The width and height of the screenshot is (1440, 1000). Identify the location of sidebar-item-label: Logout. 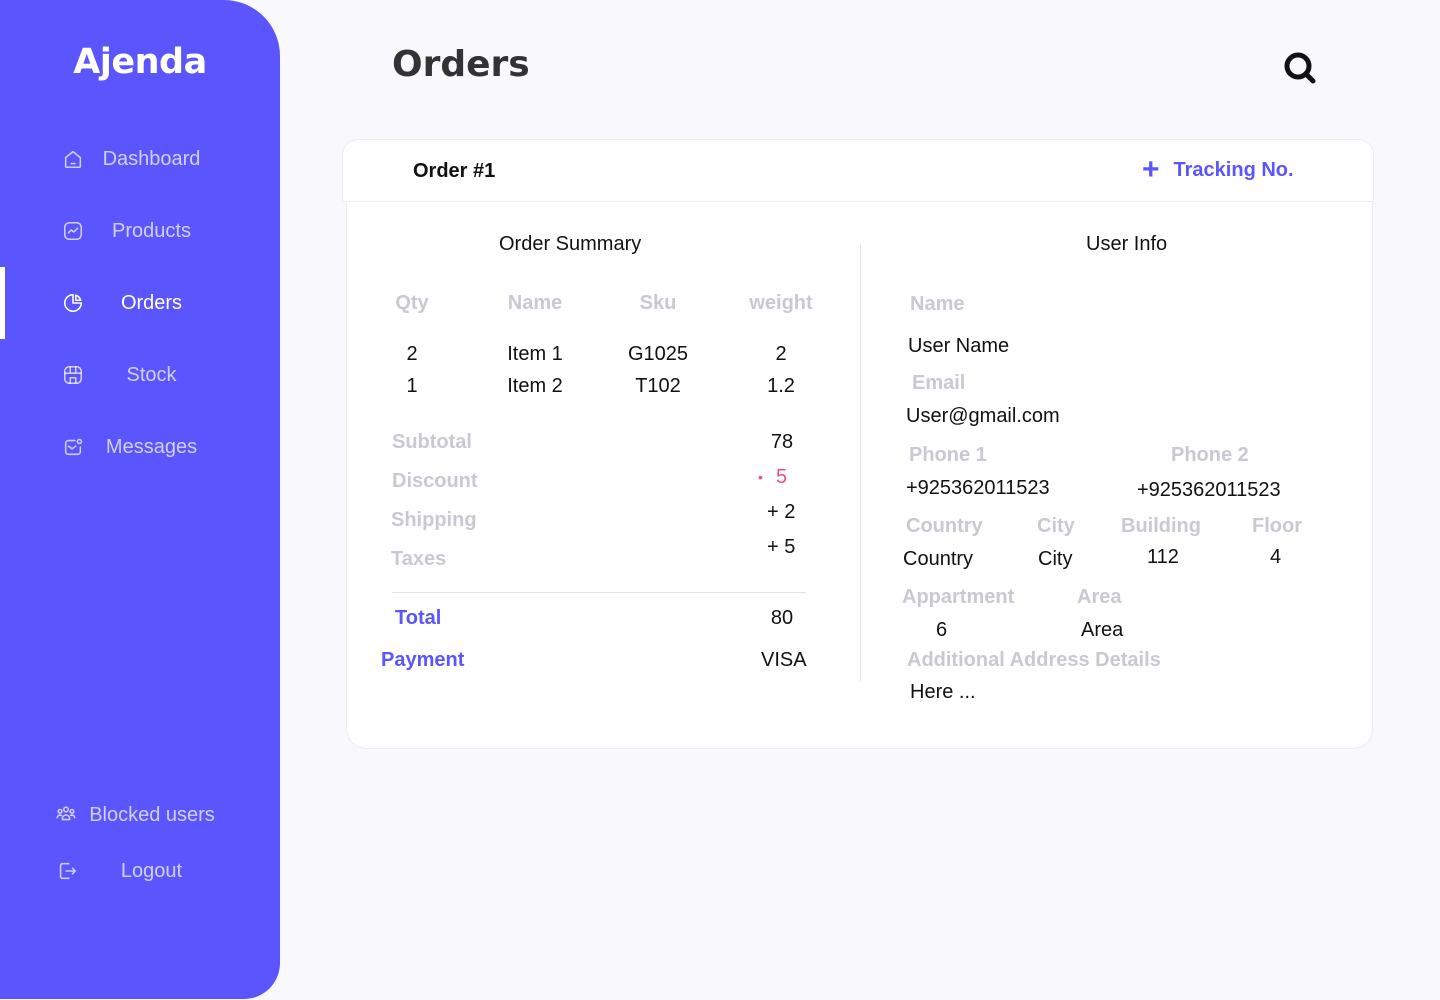
(151, 870).